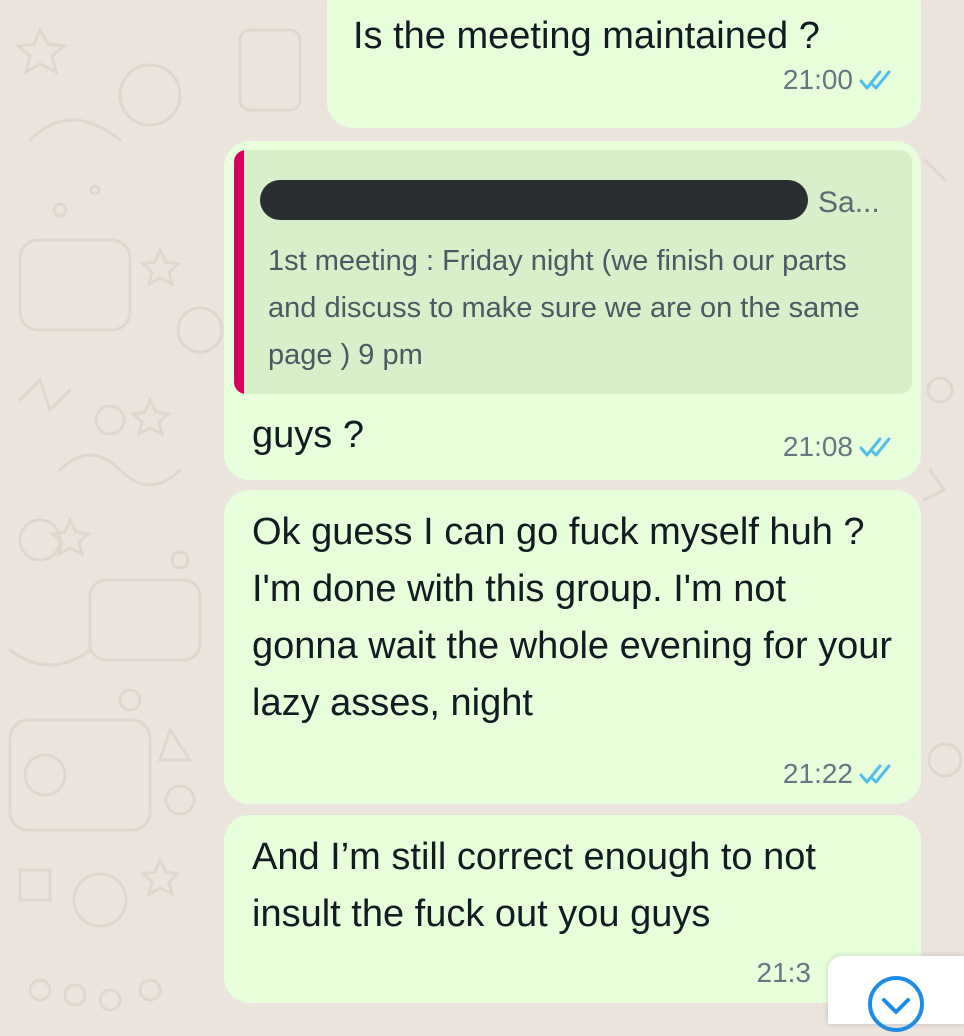 This screenshot has height=1036, width=964. What do you see at coordinates (239, 272) in the screenshot?
I see `quote-accent-bar` at bounding box center [239, 272].